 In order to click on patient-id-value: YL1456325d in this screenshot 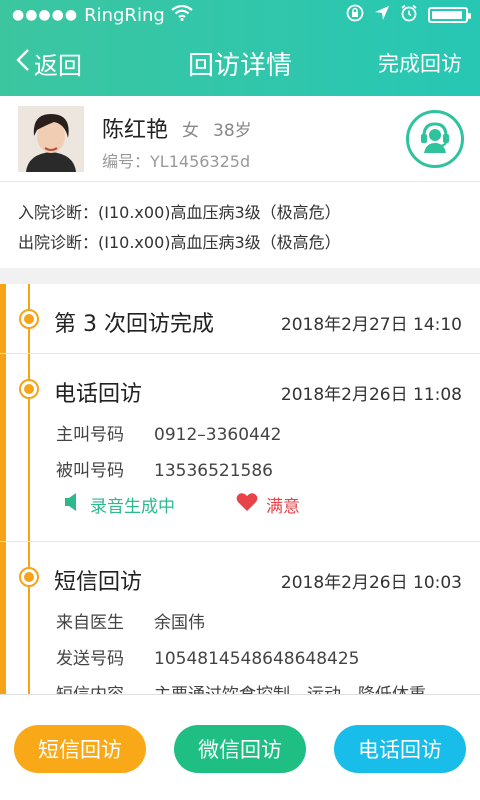, I will do `click(200, 161)`.